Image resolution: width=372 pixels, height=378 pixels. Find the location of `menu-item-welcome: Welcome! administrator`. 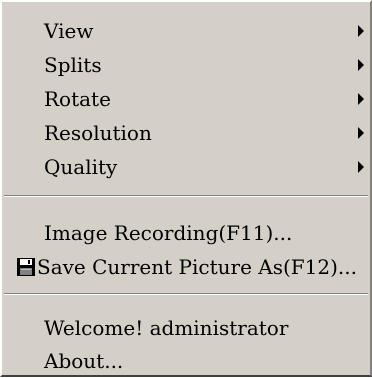

menu-item-welcome: Welcome! administrator is located at coordinates (186, 328).